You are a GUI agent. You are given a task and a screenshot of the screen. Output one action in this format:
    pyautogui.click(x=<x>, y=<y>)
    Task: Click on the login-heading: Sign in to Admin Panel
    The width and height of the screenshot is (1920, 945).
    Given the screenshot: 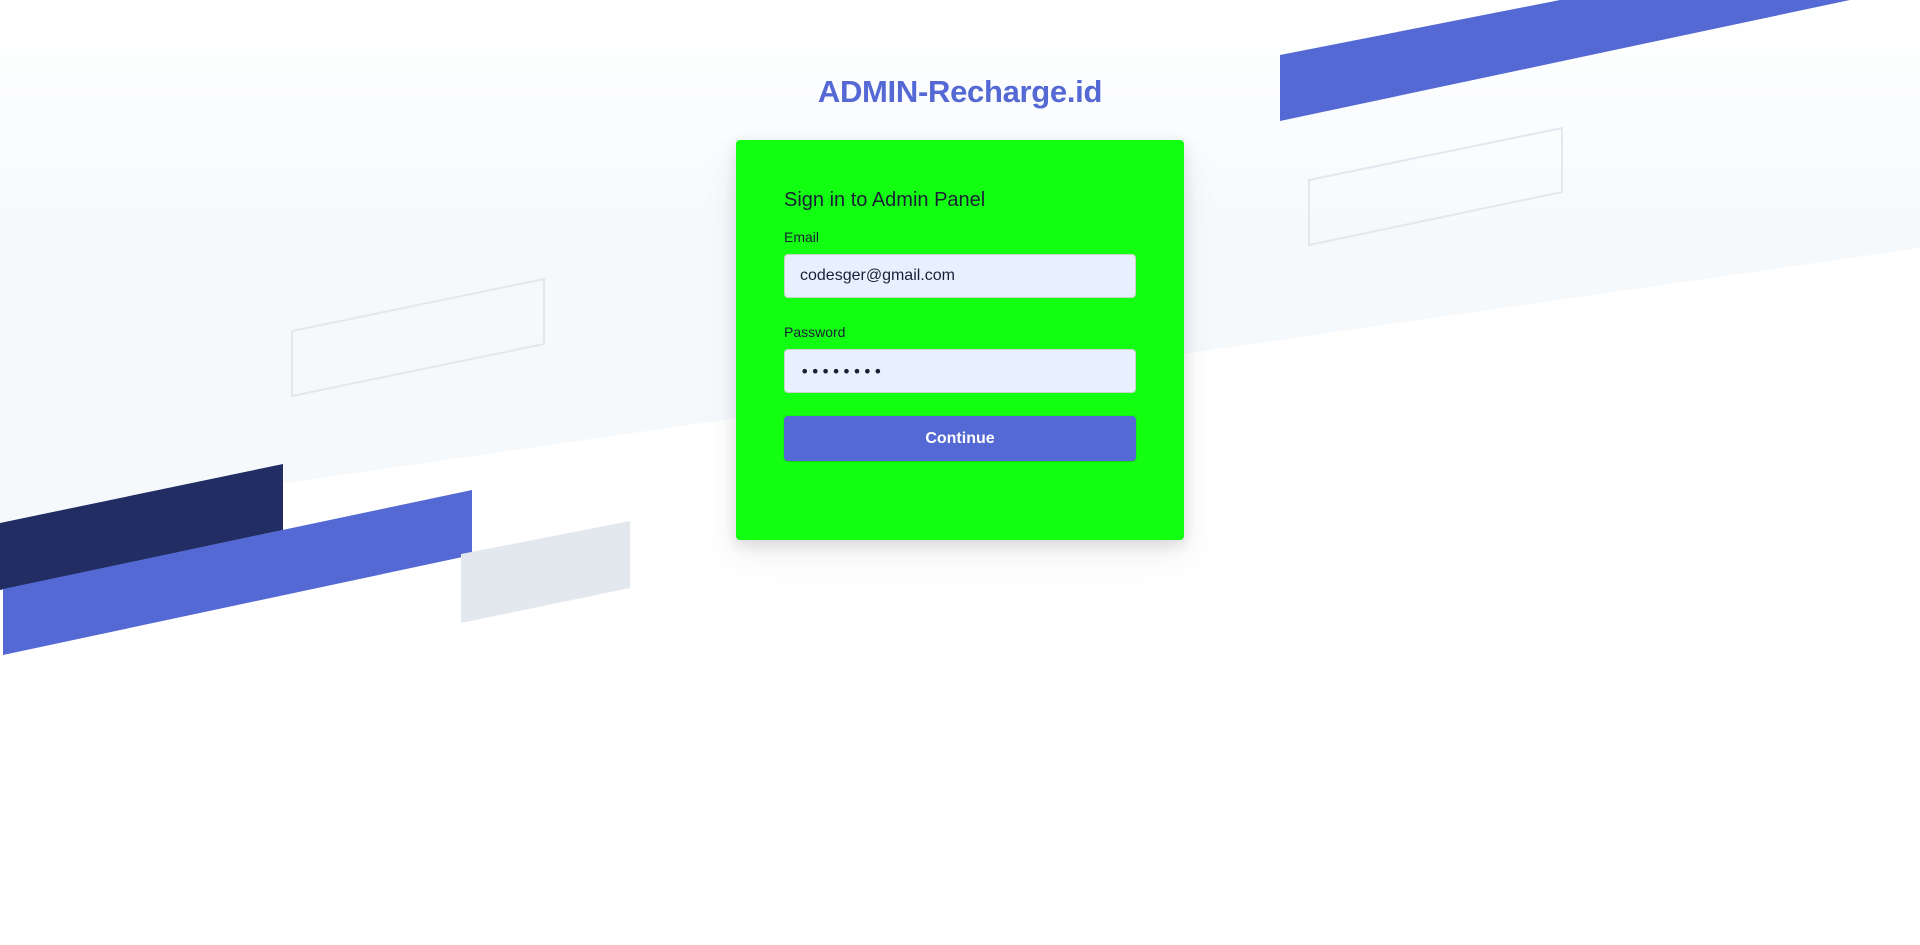 What is the action you would take?
    pyautogui.click(x=885, y=200)
    